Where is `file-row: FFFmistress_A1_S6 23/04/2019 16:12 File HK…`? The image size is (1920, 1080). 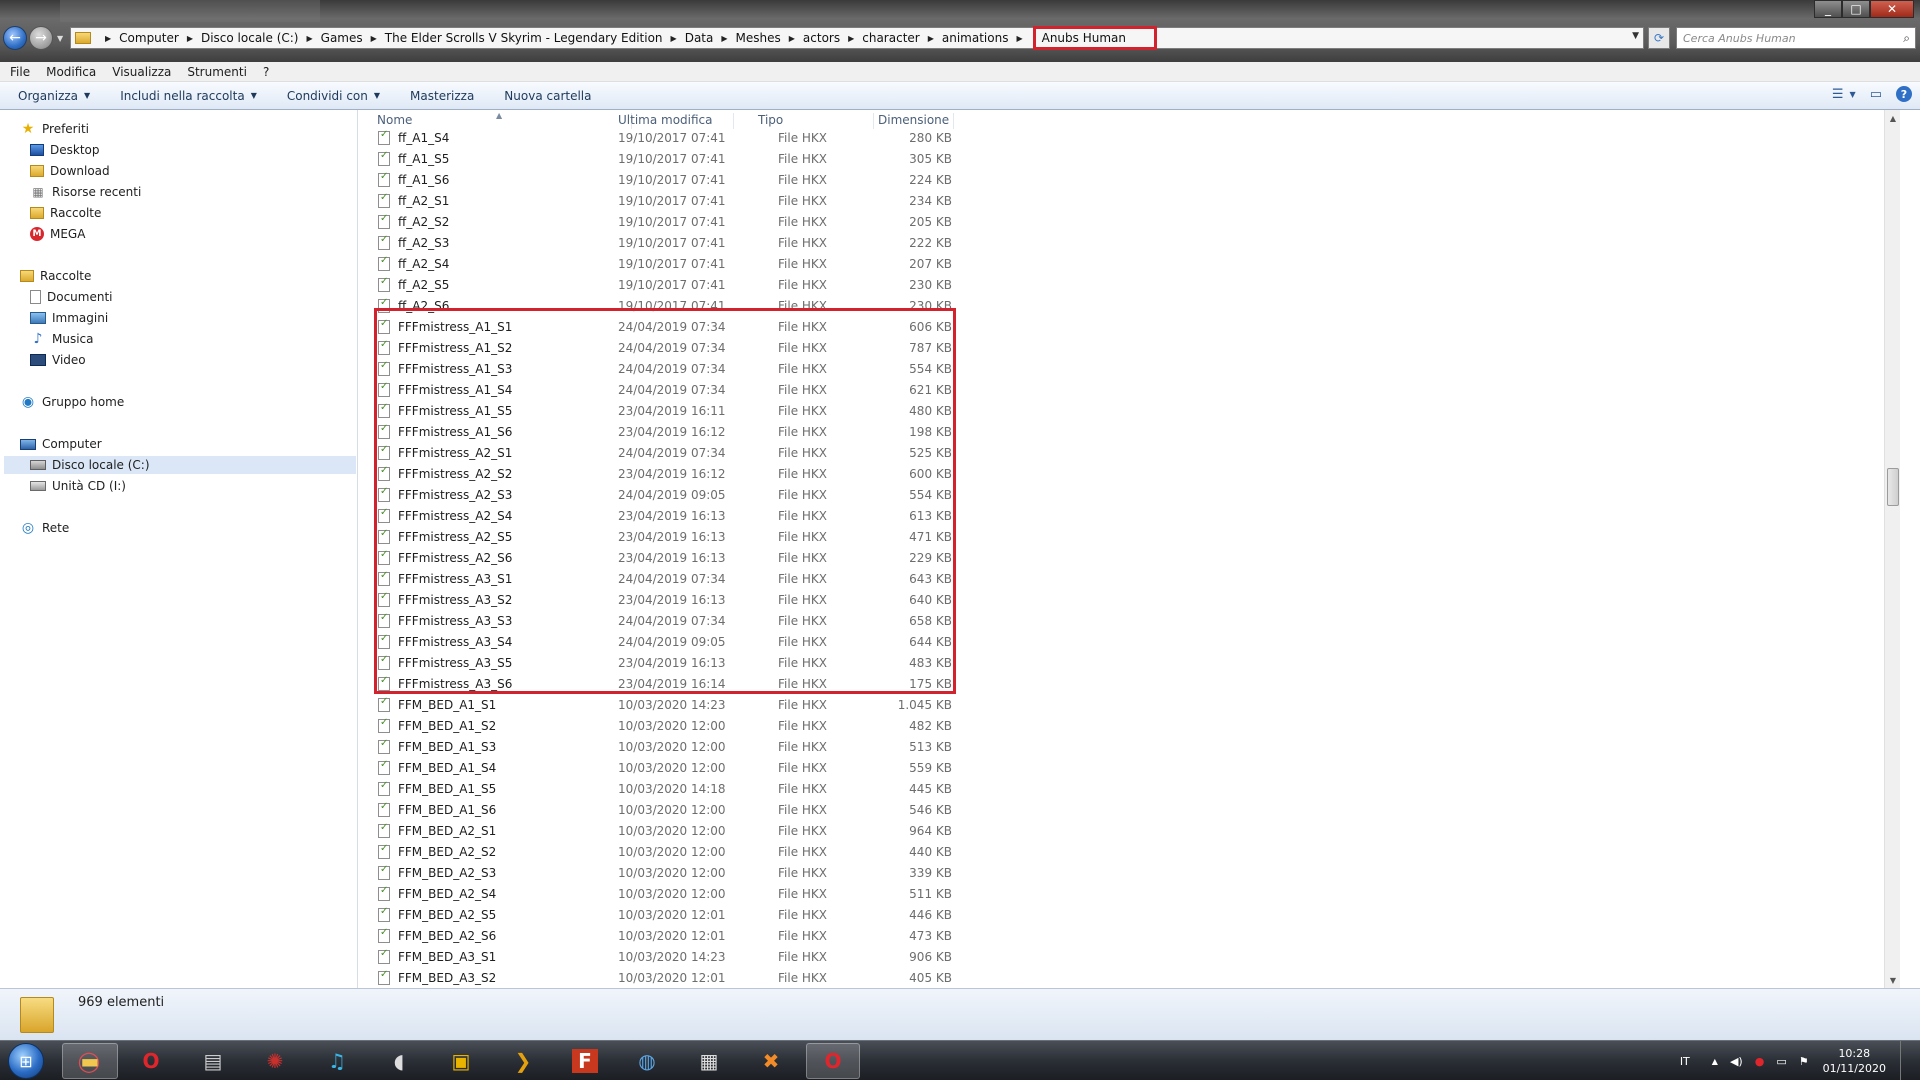
file-row: FFFmistress_A1_S6 23/04/2019 16:12 File HK… is located at coordinates (838, 431).